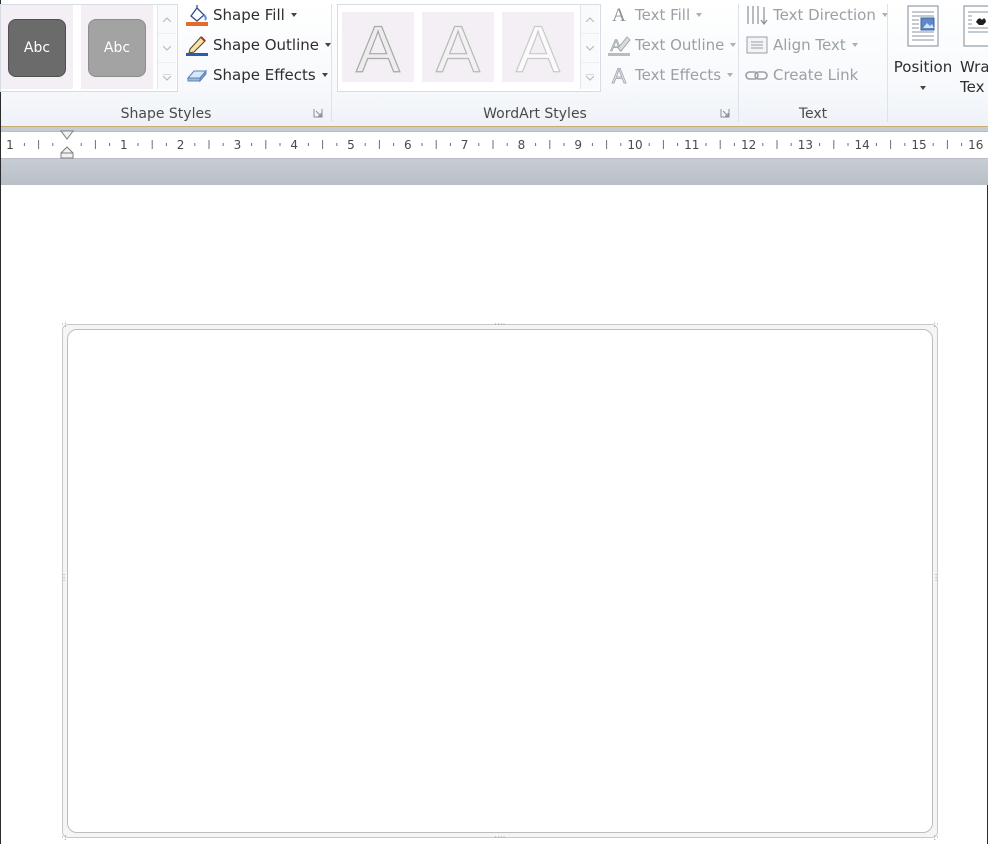 This screenshot has width=988, height=844. Describe the element at coordinates (757, 75) in the screenshot. I see `chain-link-icon` at that location.